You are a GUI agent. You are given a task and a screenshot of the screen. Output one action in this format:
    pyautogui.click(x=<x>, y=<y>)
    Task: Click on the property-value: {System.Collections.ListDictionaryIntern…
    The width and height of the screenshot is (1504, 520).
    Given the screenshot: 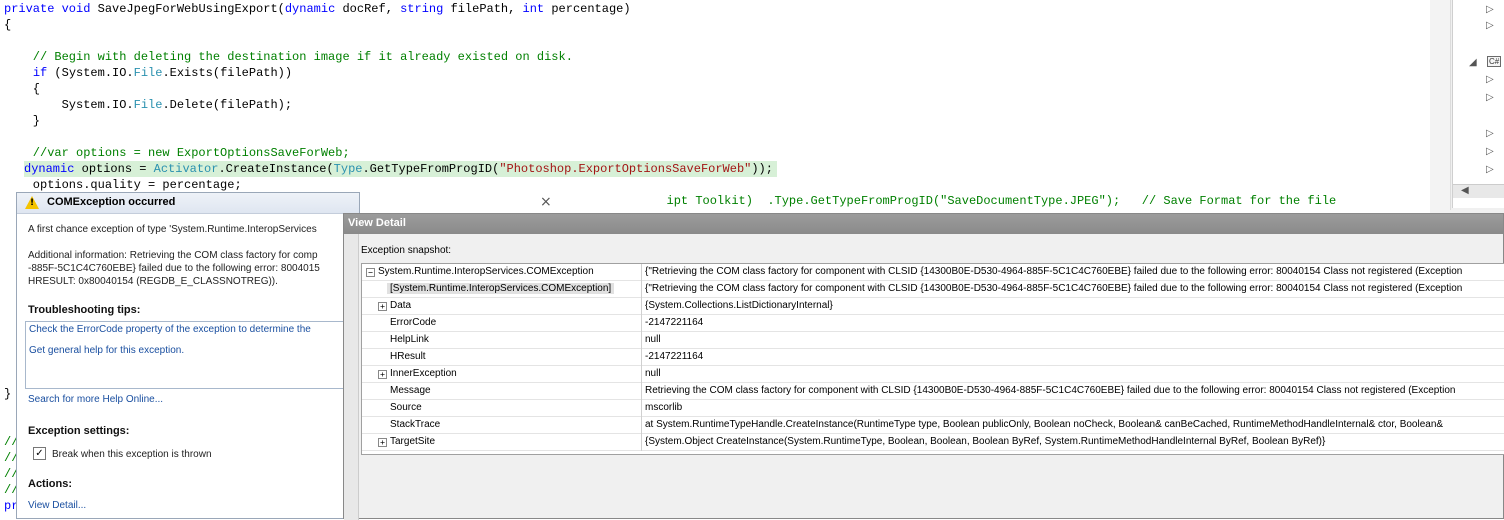 What is the action you would take?
    pyautogui.click(x=739, y=305)
    